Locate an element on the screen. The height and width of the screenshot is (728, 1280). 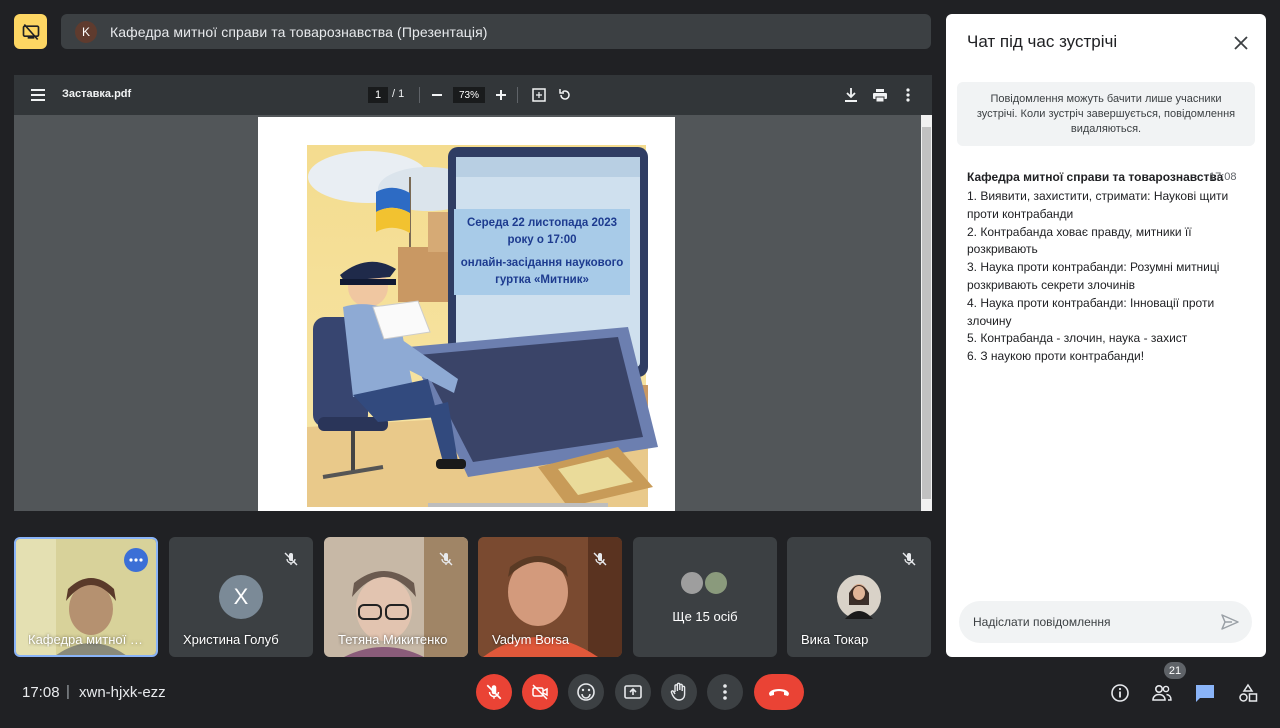
participant-name: Тетяна Микитенко is located at coordinates (393, 639).